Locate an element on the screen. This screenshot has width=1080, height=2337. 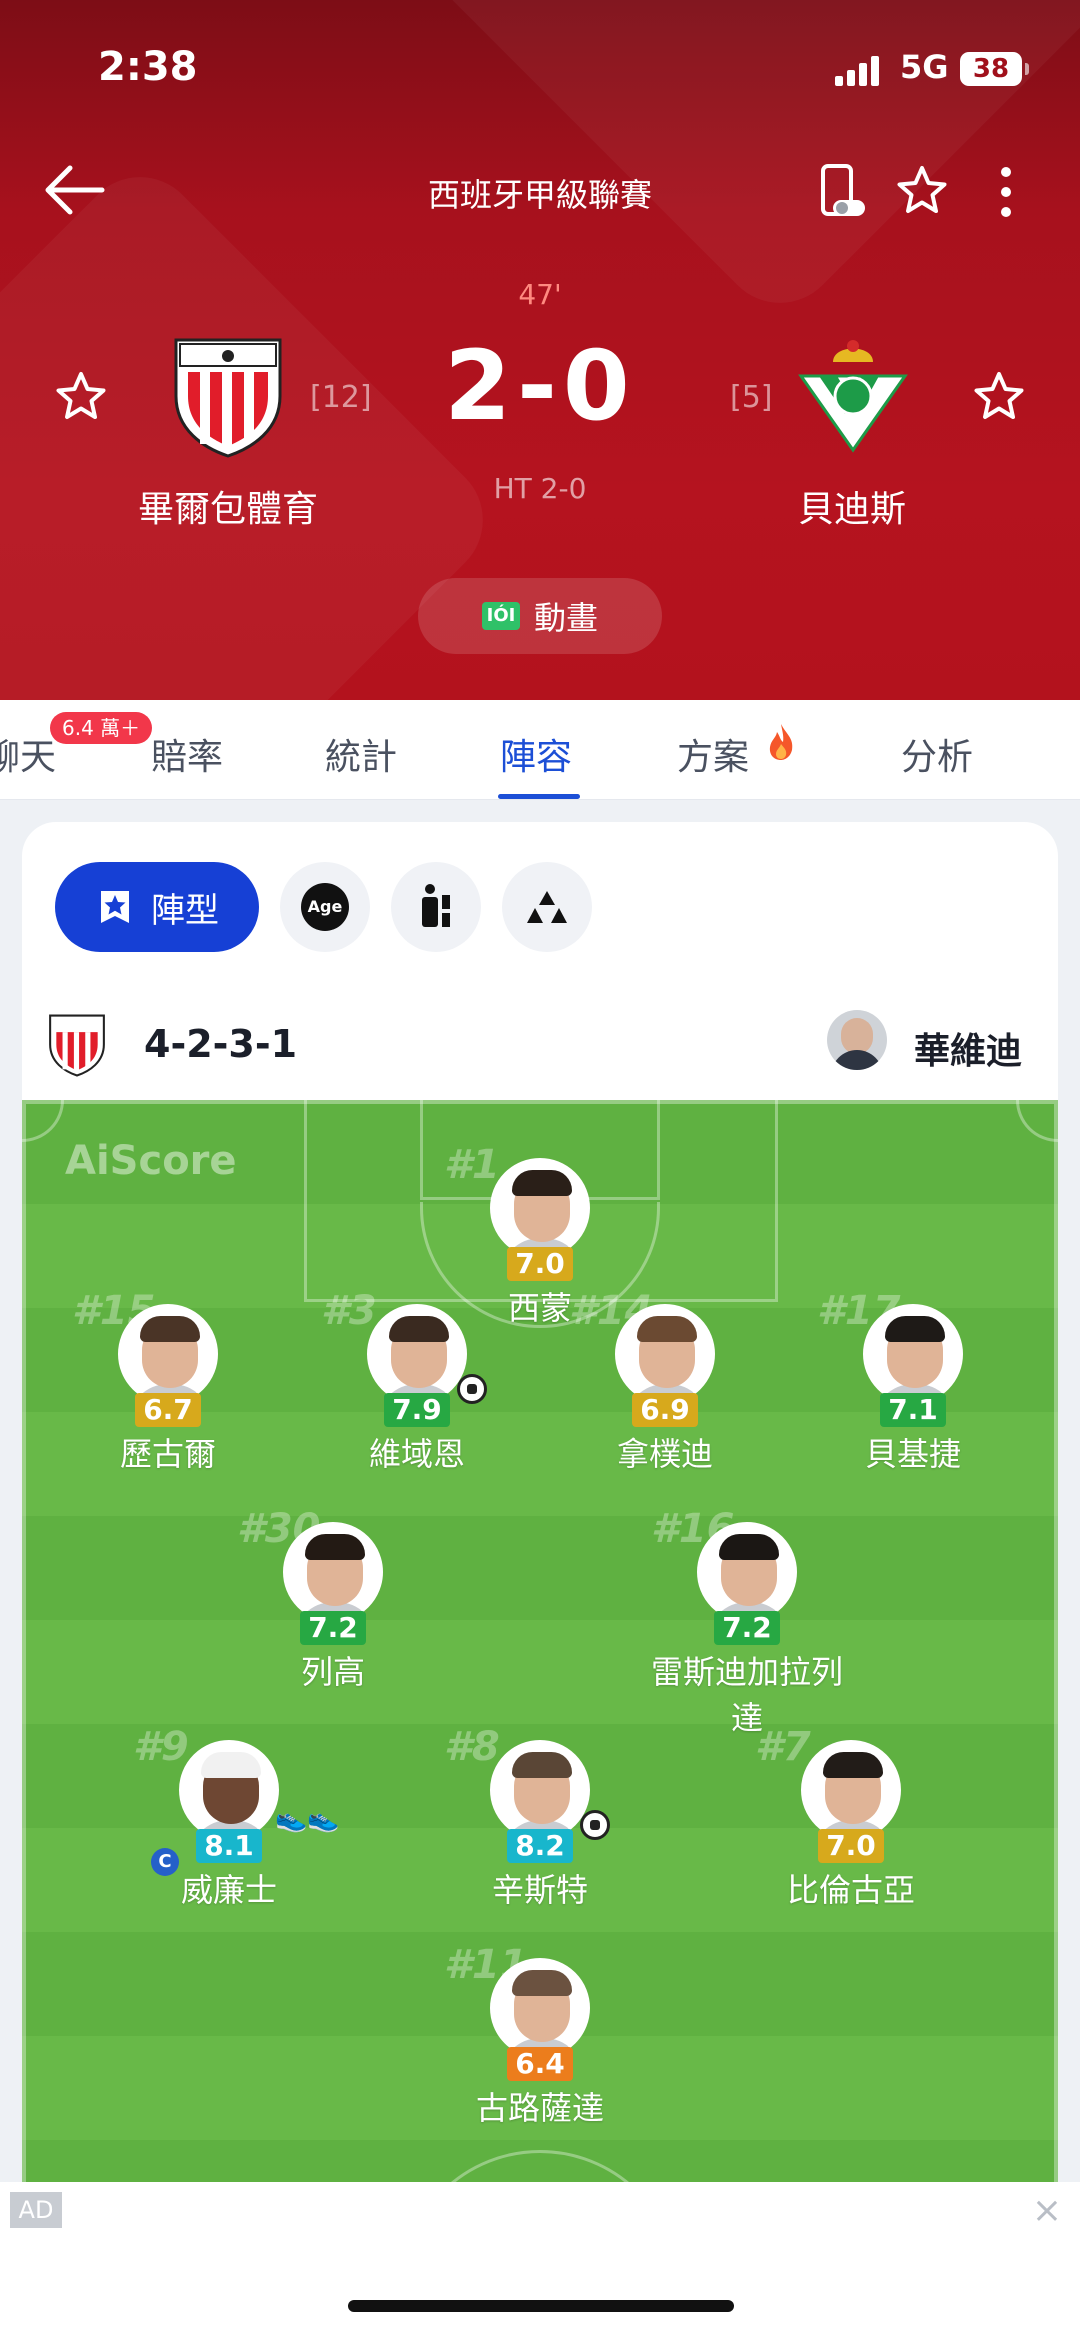
player-rating: 7.1 is located at coordinates (913, 1410).